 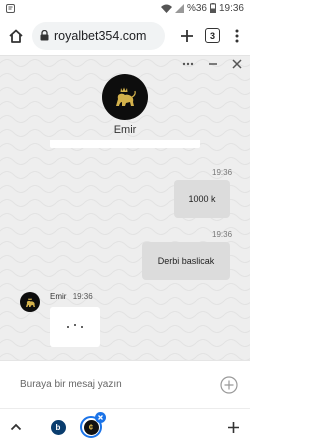 I want to click on more-horiz-icon, so click(x=188, y=64).